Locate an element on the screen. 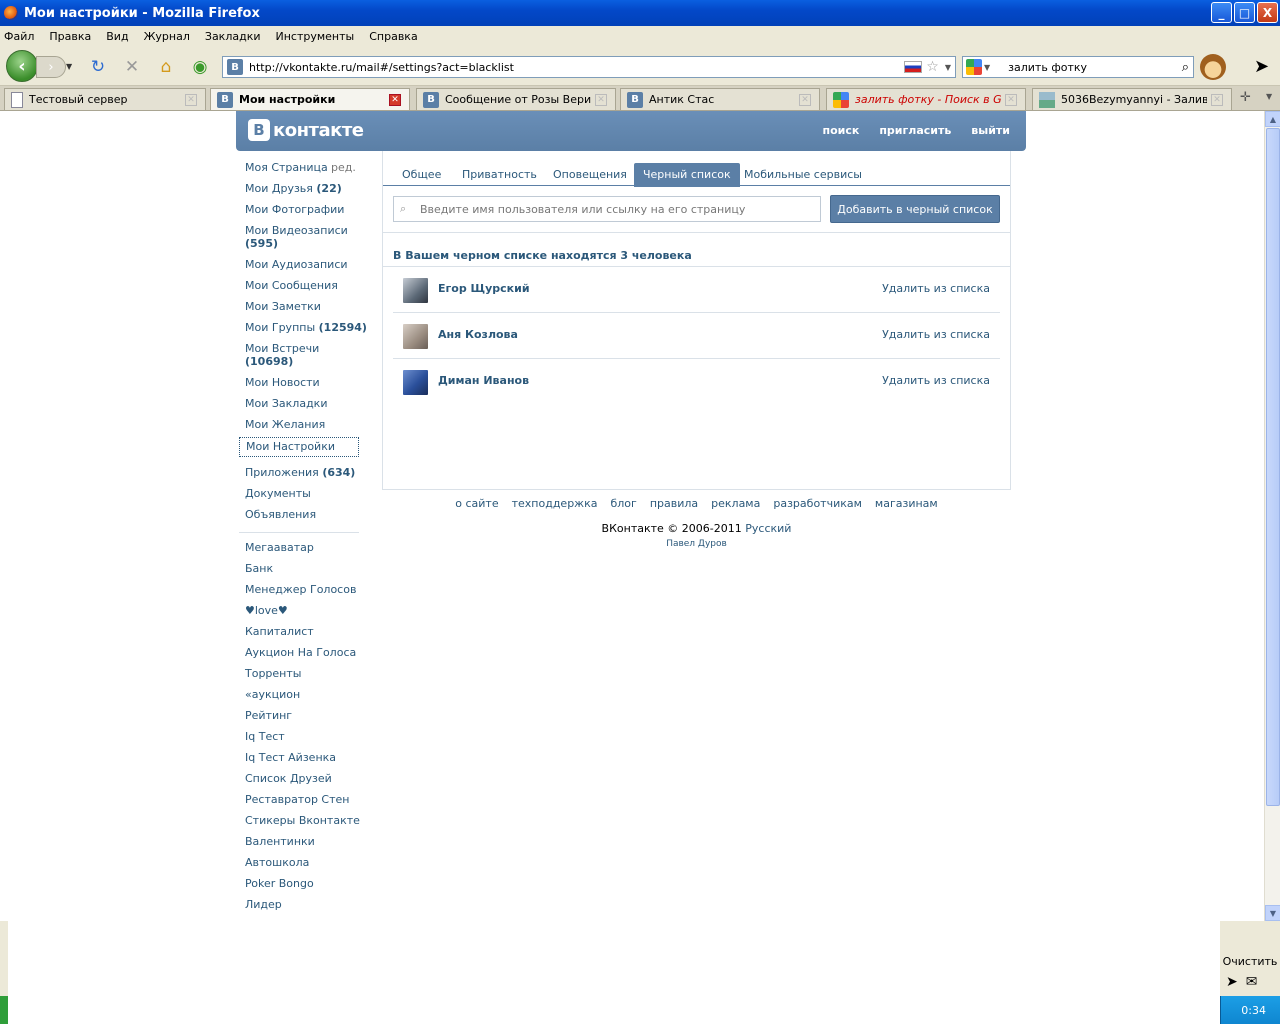 The height and width of the screenshot is (1024, 1280). menu-applications: Приложения (634) is located at coordinates (299, 474).